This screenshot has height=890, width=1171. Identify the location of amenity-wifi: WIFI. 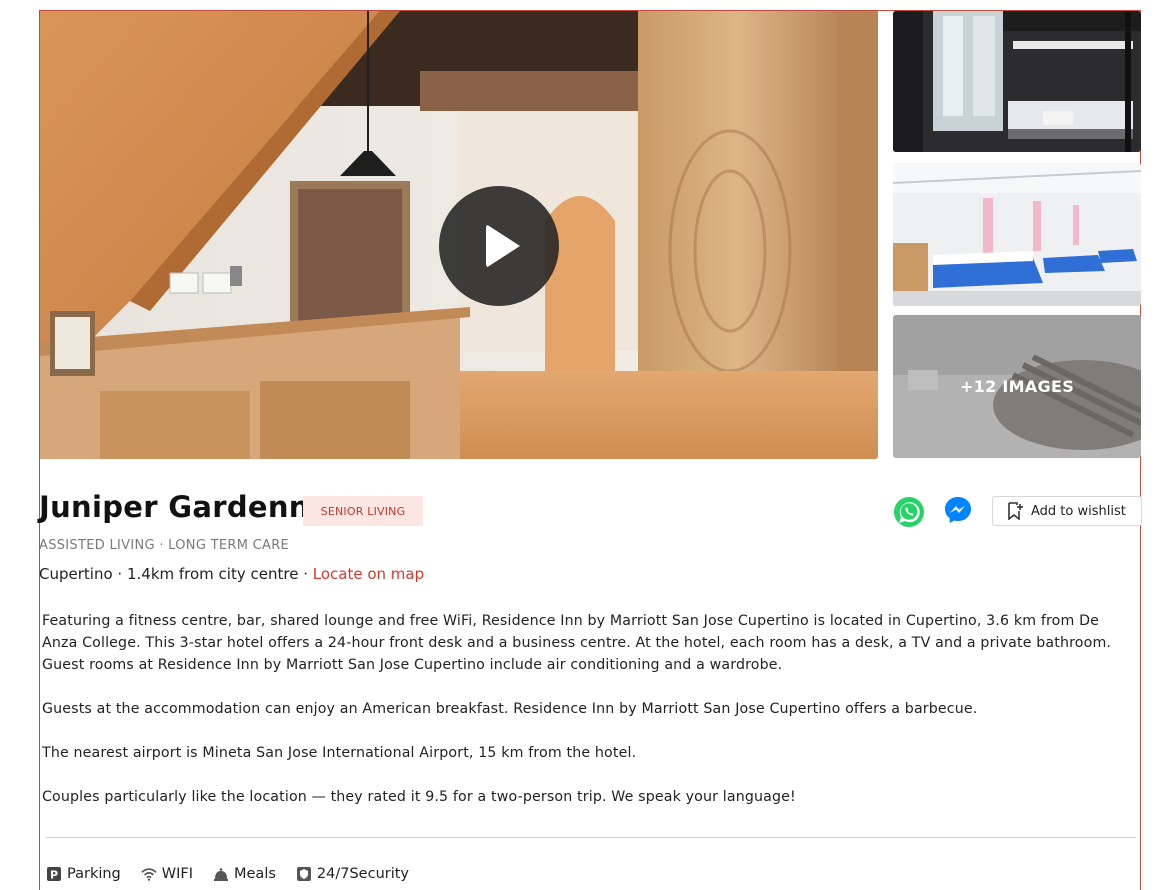
(167, 874).